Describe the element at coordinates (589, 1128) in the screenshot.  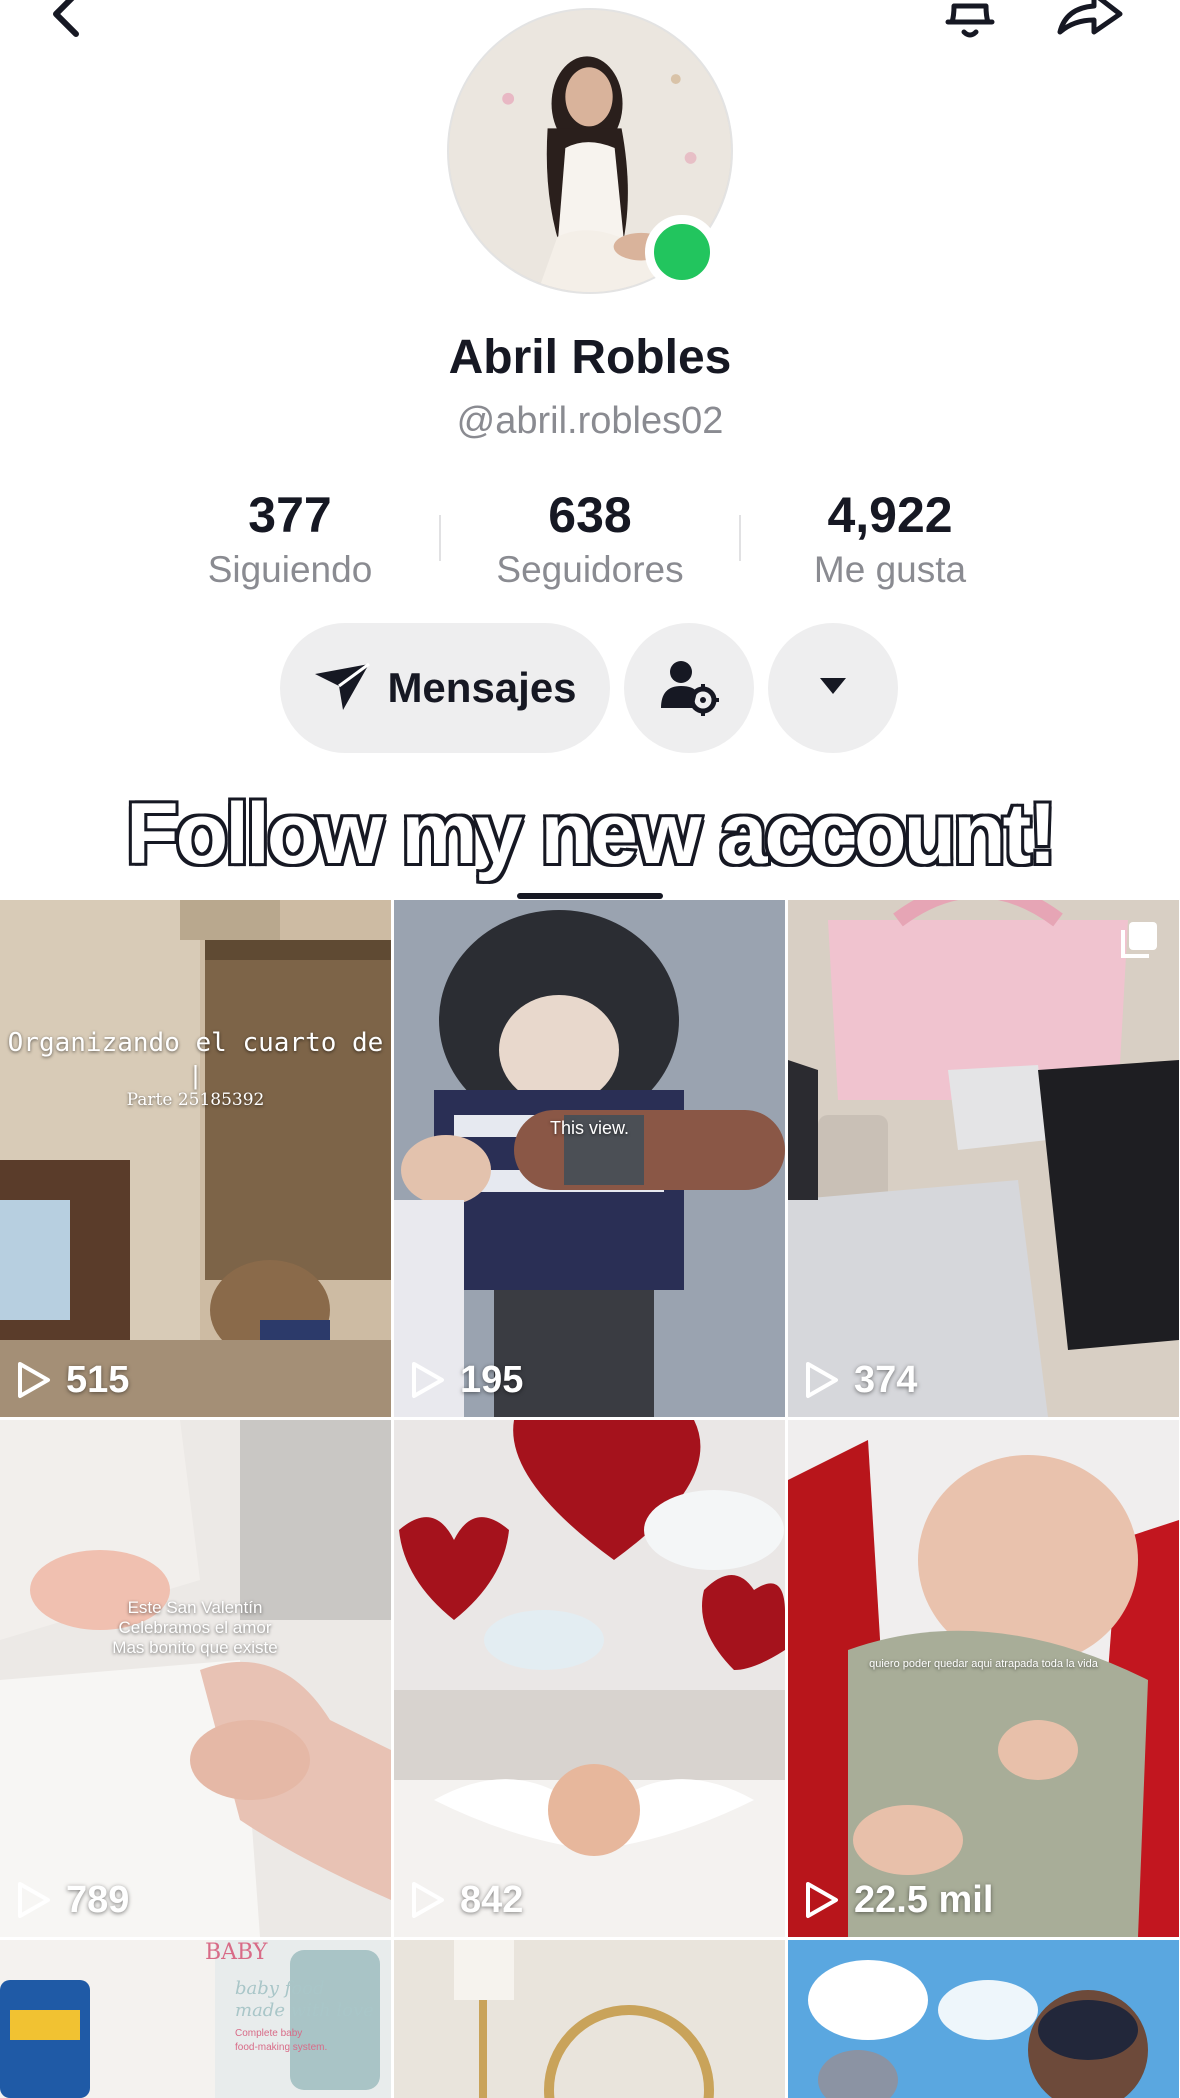
I see `video-caption: This view.` at that location.